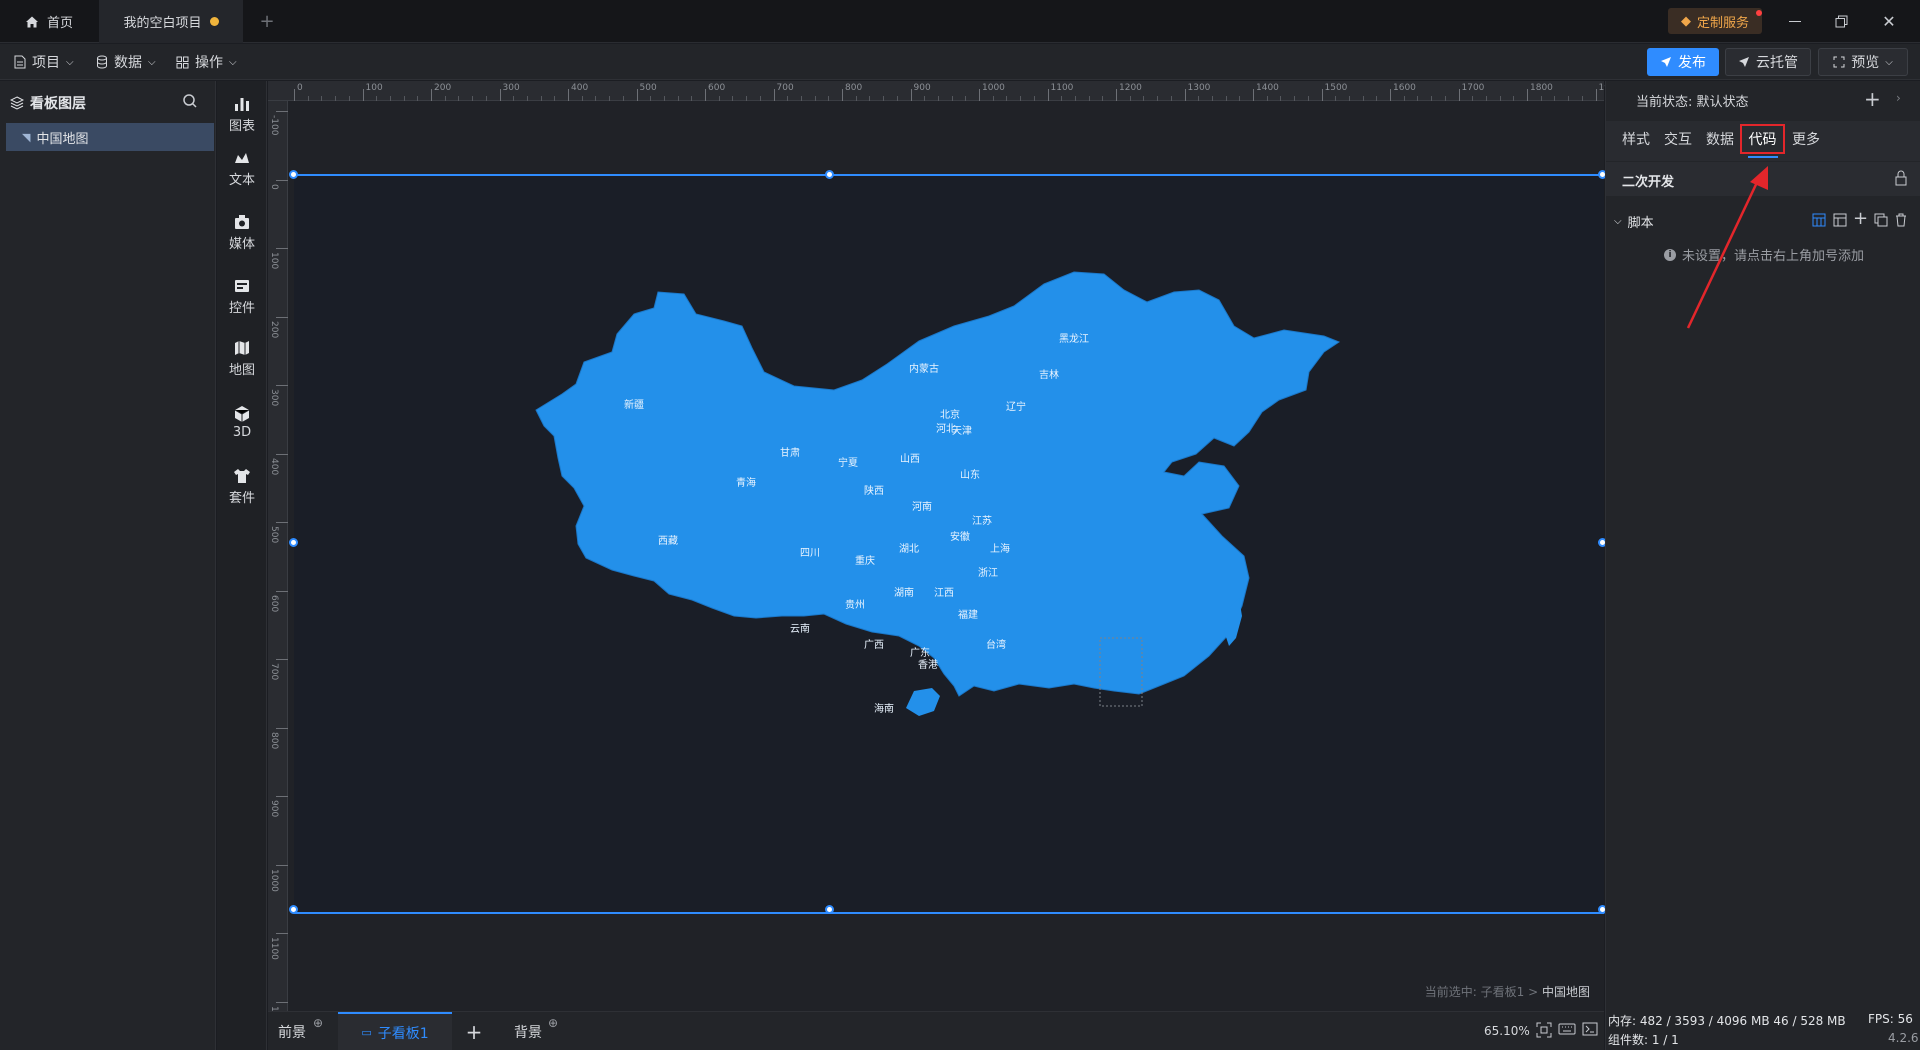 This screenshot has height=1050, width=1920. What do you see at coordinates (1267, 88) in the screenshot?
I see `ruler-label: 1400` at bounding box center [1267, 88].